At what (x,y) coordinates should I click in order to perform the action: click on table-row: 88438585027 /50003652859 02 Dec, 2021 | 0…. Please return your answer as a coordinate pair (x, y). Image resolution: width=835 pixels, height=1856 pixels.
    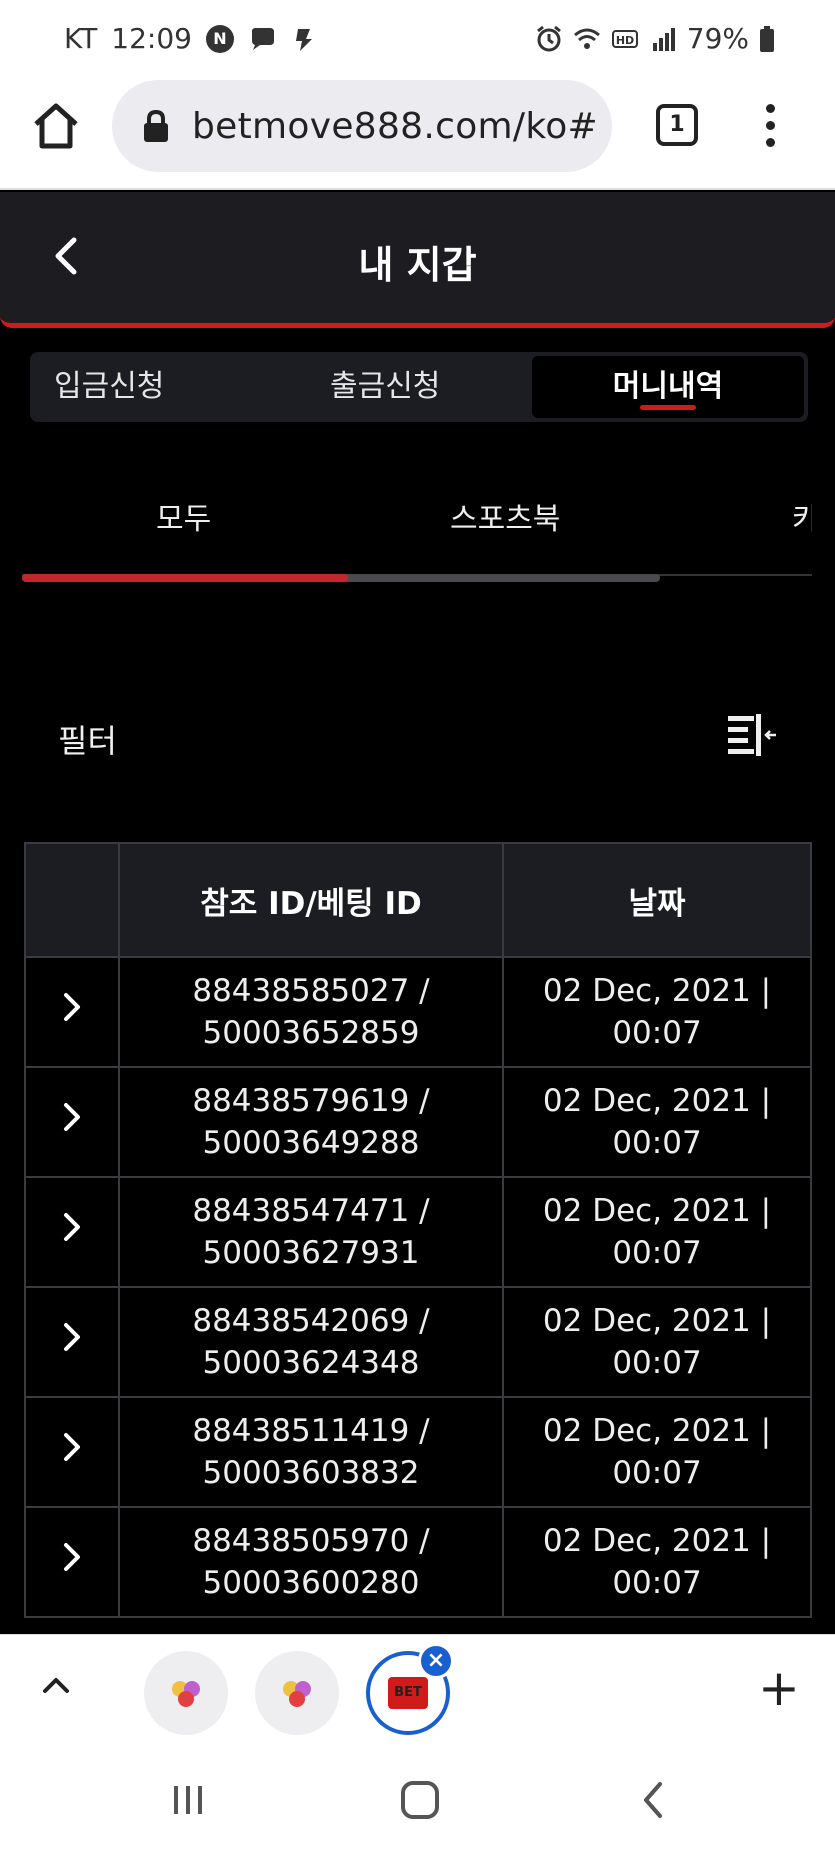
    Looking at the image, I should click on (418, 1012).